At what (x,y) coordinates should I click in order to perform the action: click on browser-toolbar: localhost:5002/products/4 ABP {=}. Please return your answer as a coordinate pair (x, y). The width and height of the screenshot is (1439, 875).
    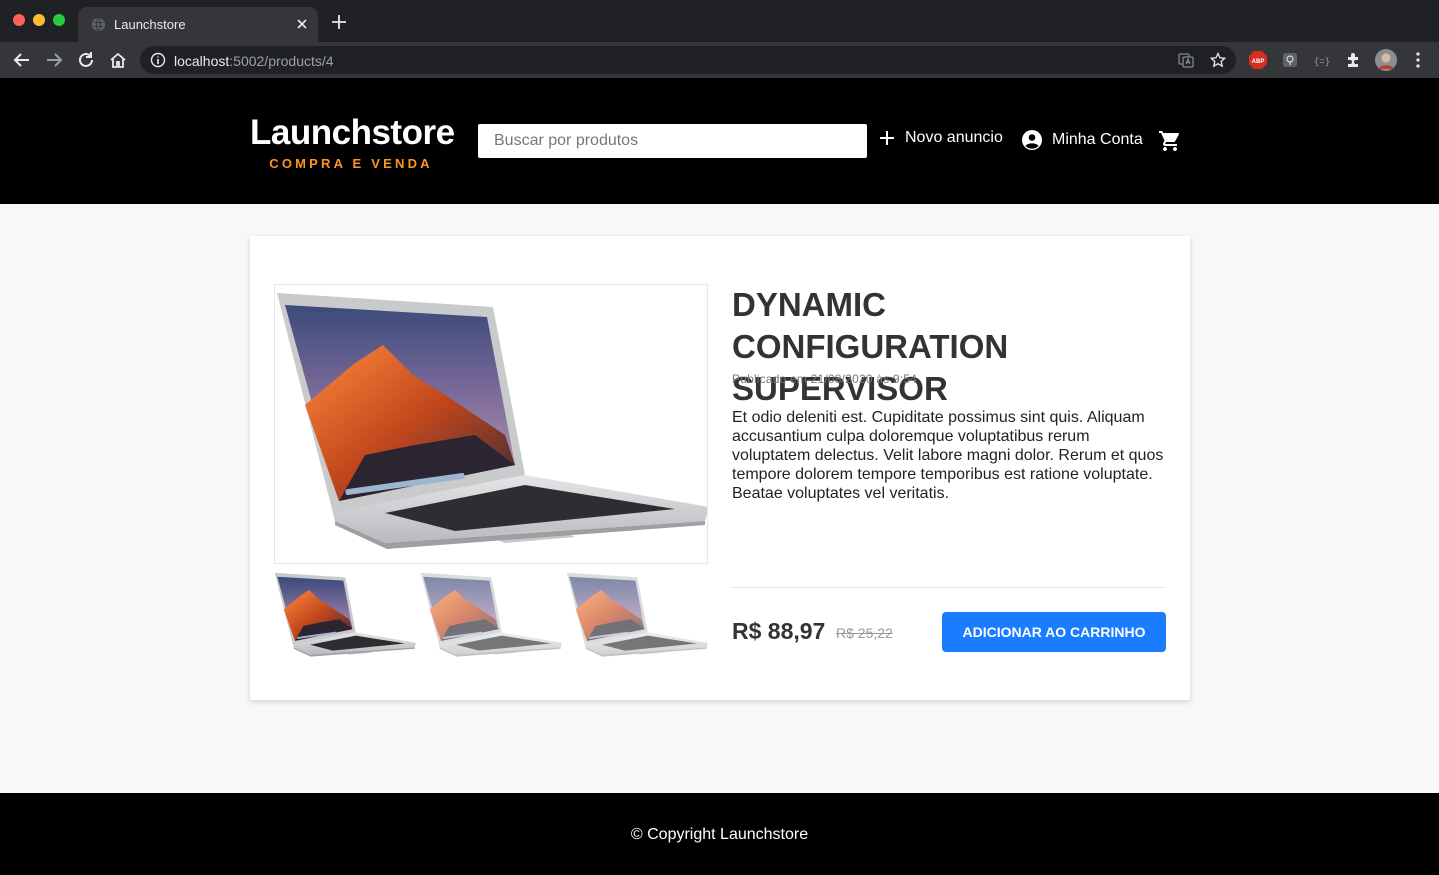
    Looking at the image, I should click on (719, 60).